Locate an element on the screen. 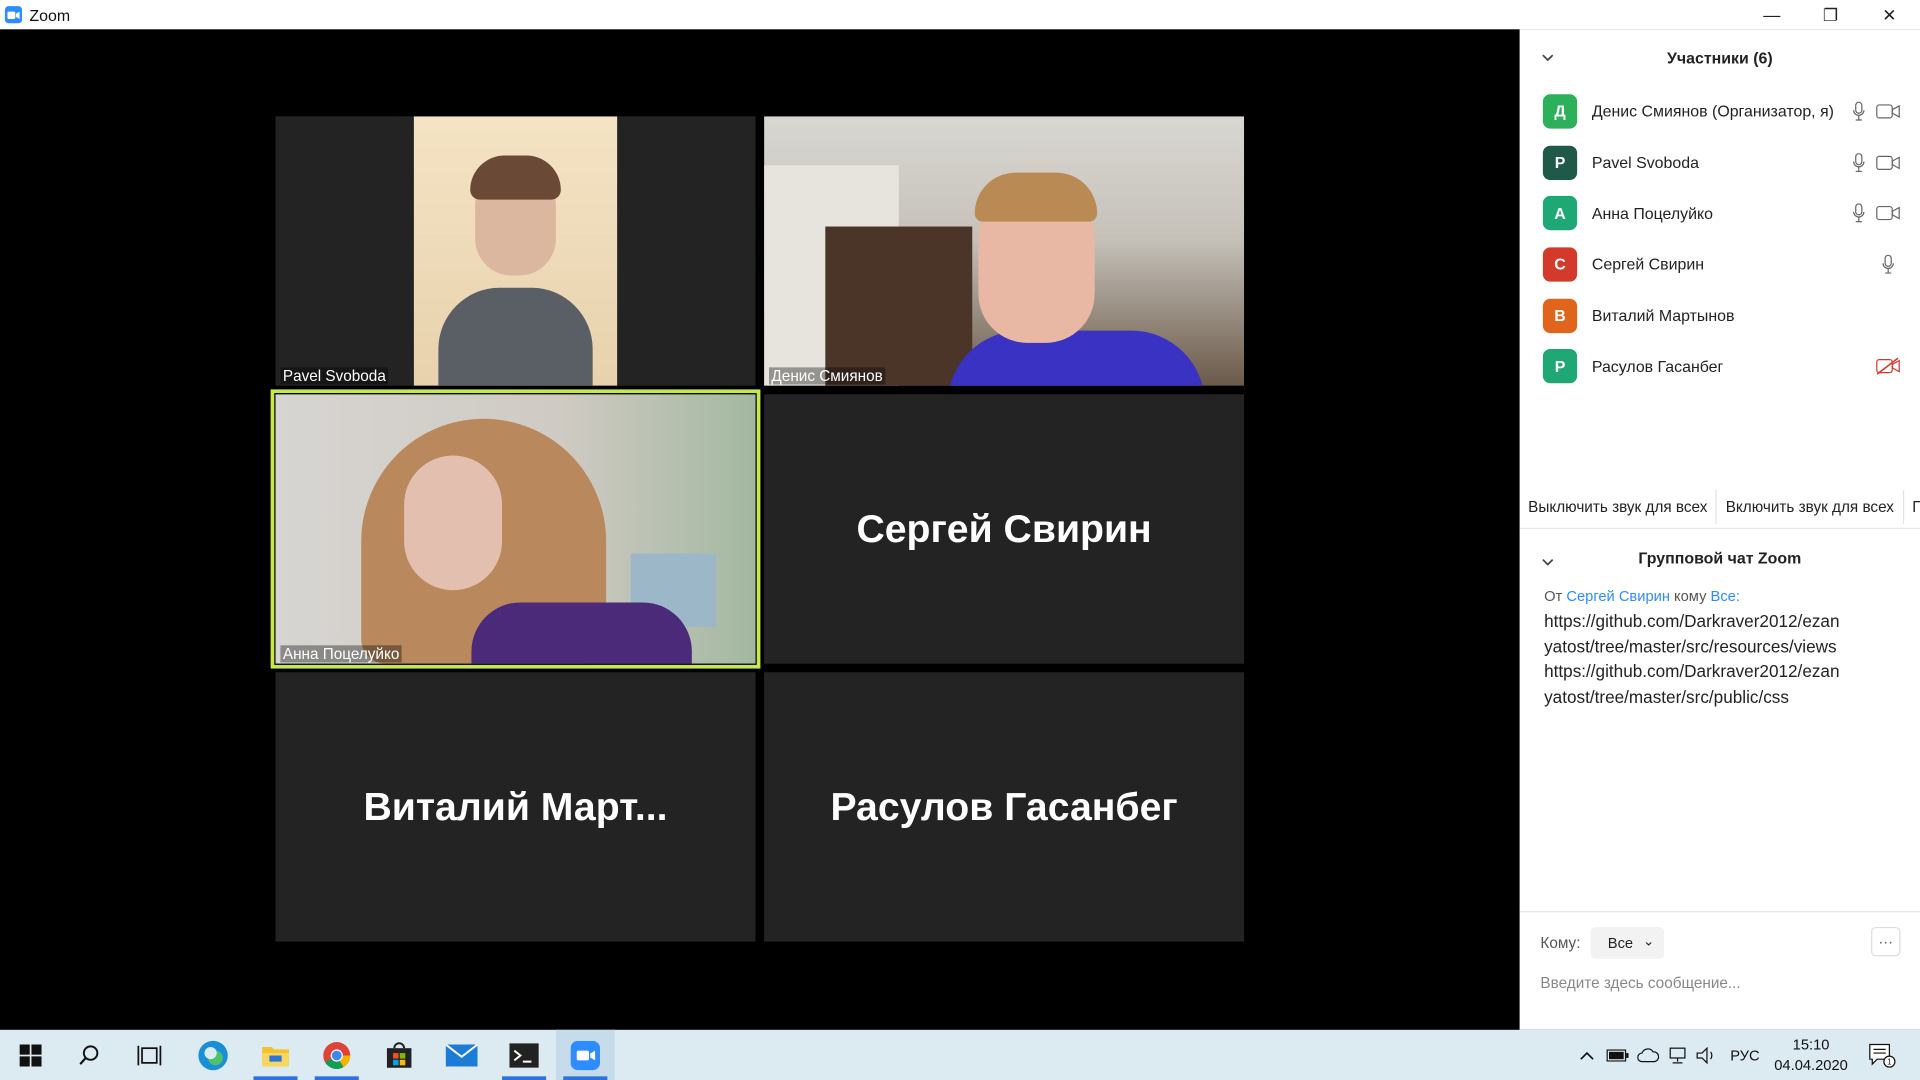  video-tile-anna: Анна Поцелуйко is located at coordinates (515, 529).